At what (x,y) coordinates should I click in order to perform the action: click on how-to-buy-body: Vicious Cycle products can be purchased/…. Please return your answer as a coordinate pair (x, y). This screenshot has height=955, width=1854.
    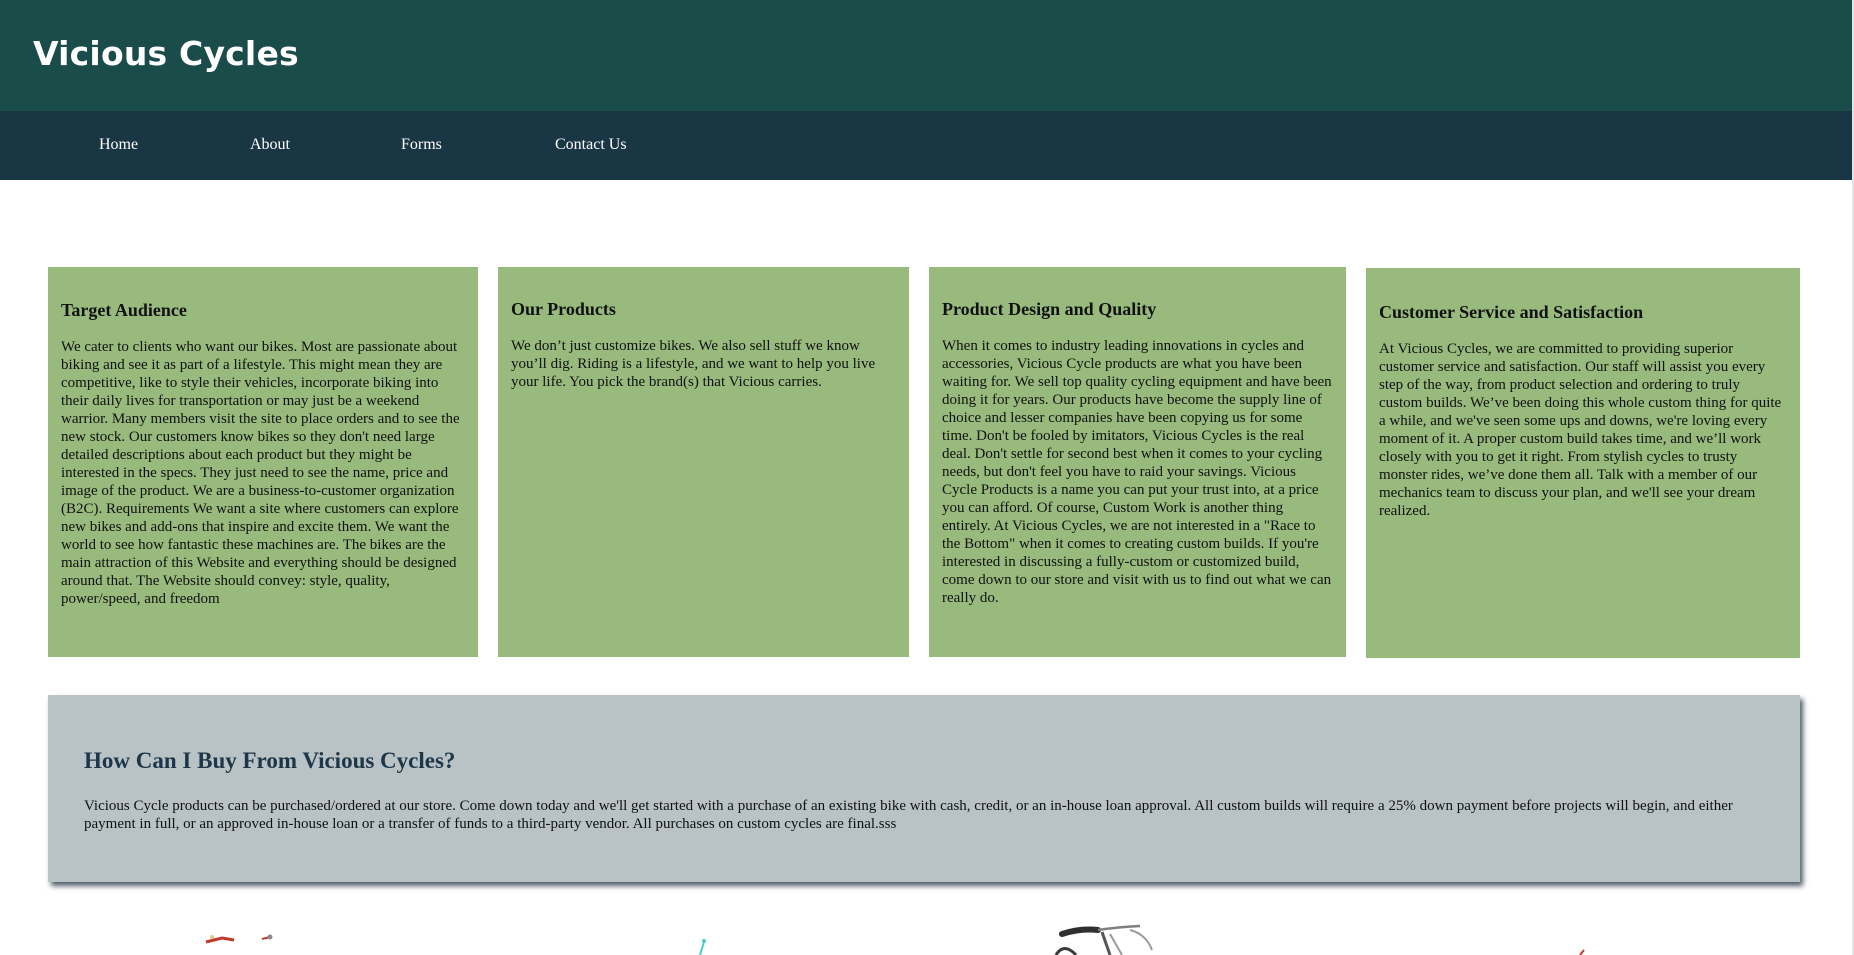
    Looking at the image, I should click on (908, 815).